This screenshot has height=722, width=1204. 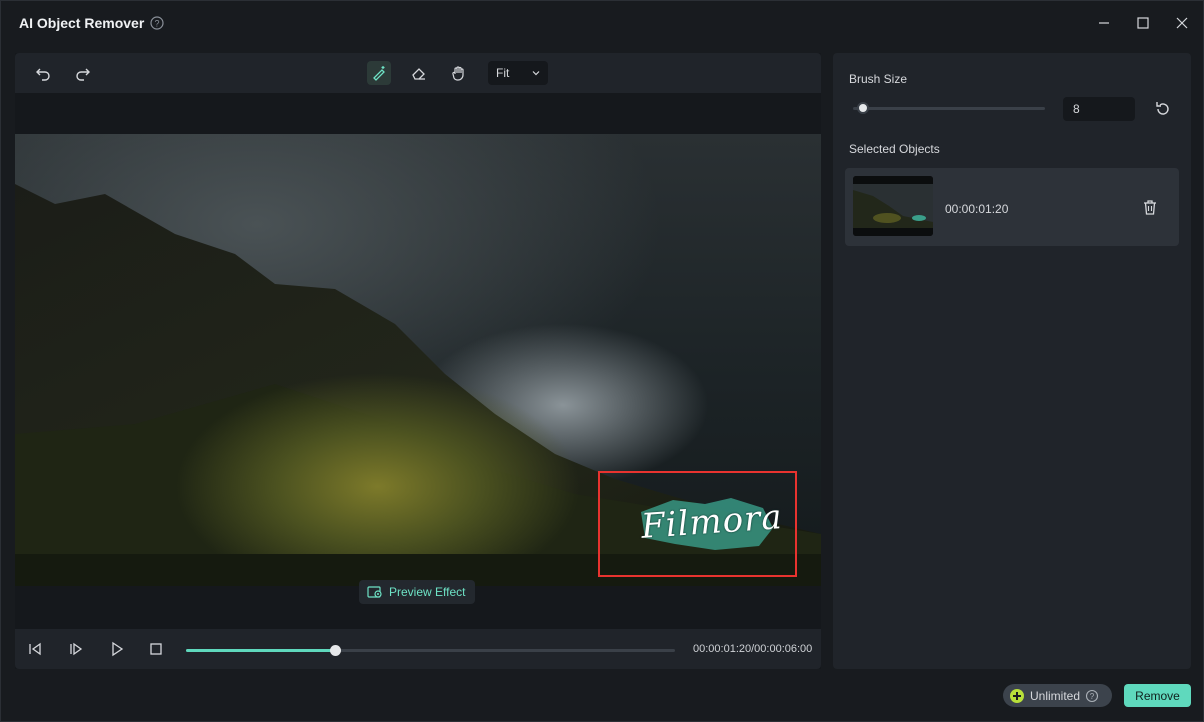 What do you see at coordinates (82, 23) in the screenshot?
I see `window-title: AI Object Remover` at bounding box center [82, 23].